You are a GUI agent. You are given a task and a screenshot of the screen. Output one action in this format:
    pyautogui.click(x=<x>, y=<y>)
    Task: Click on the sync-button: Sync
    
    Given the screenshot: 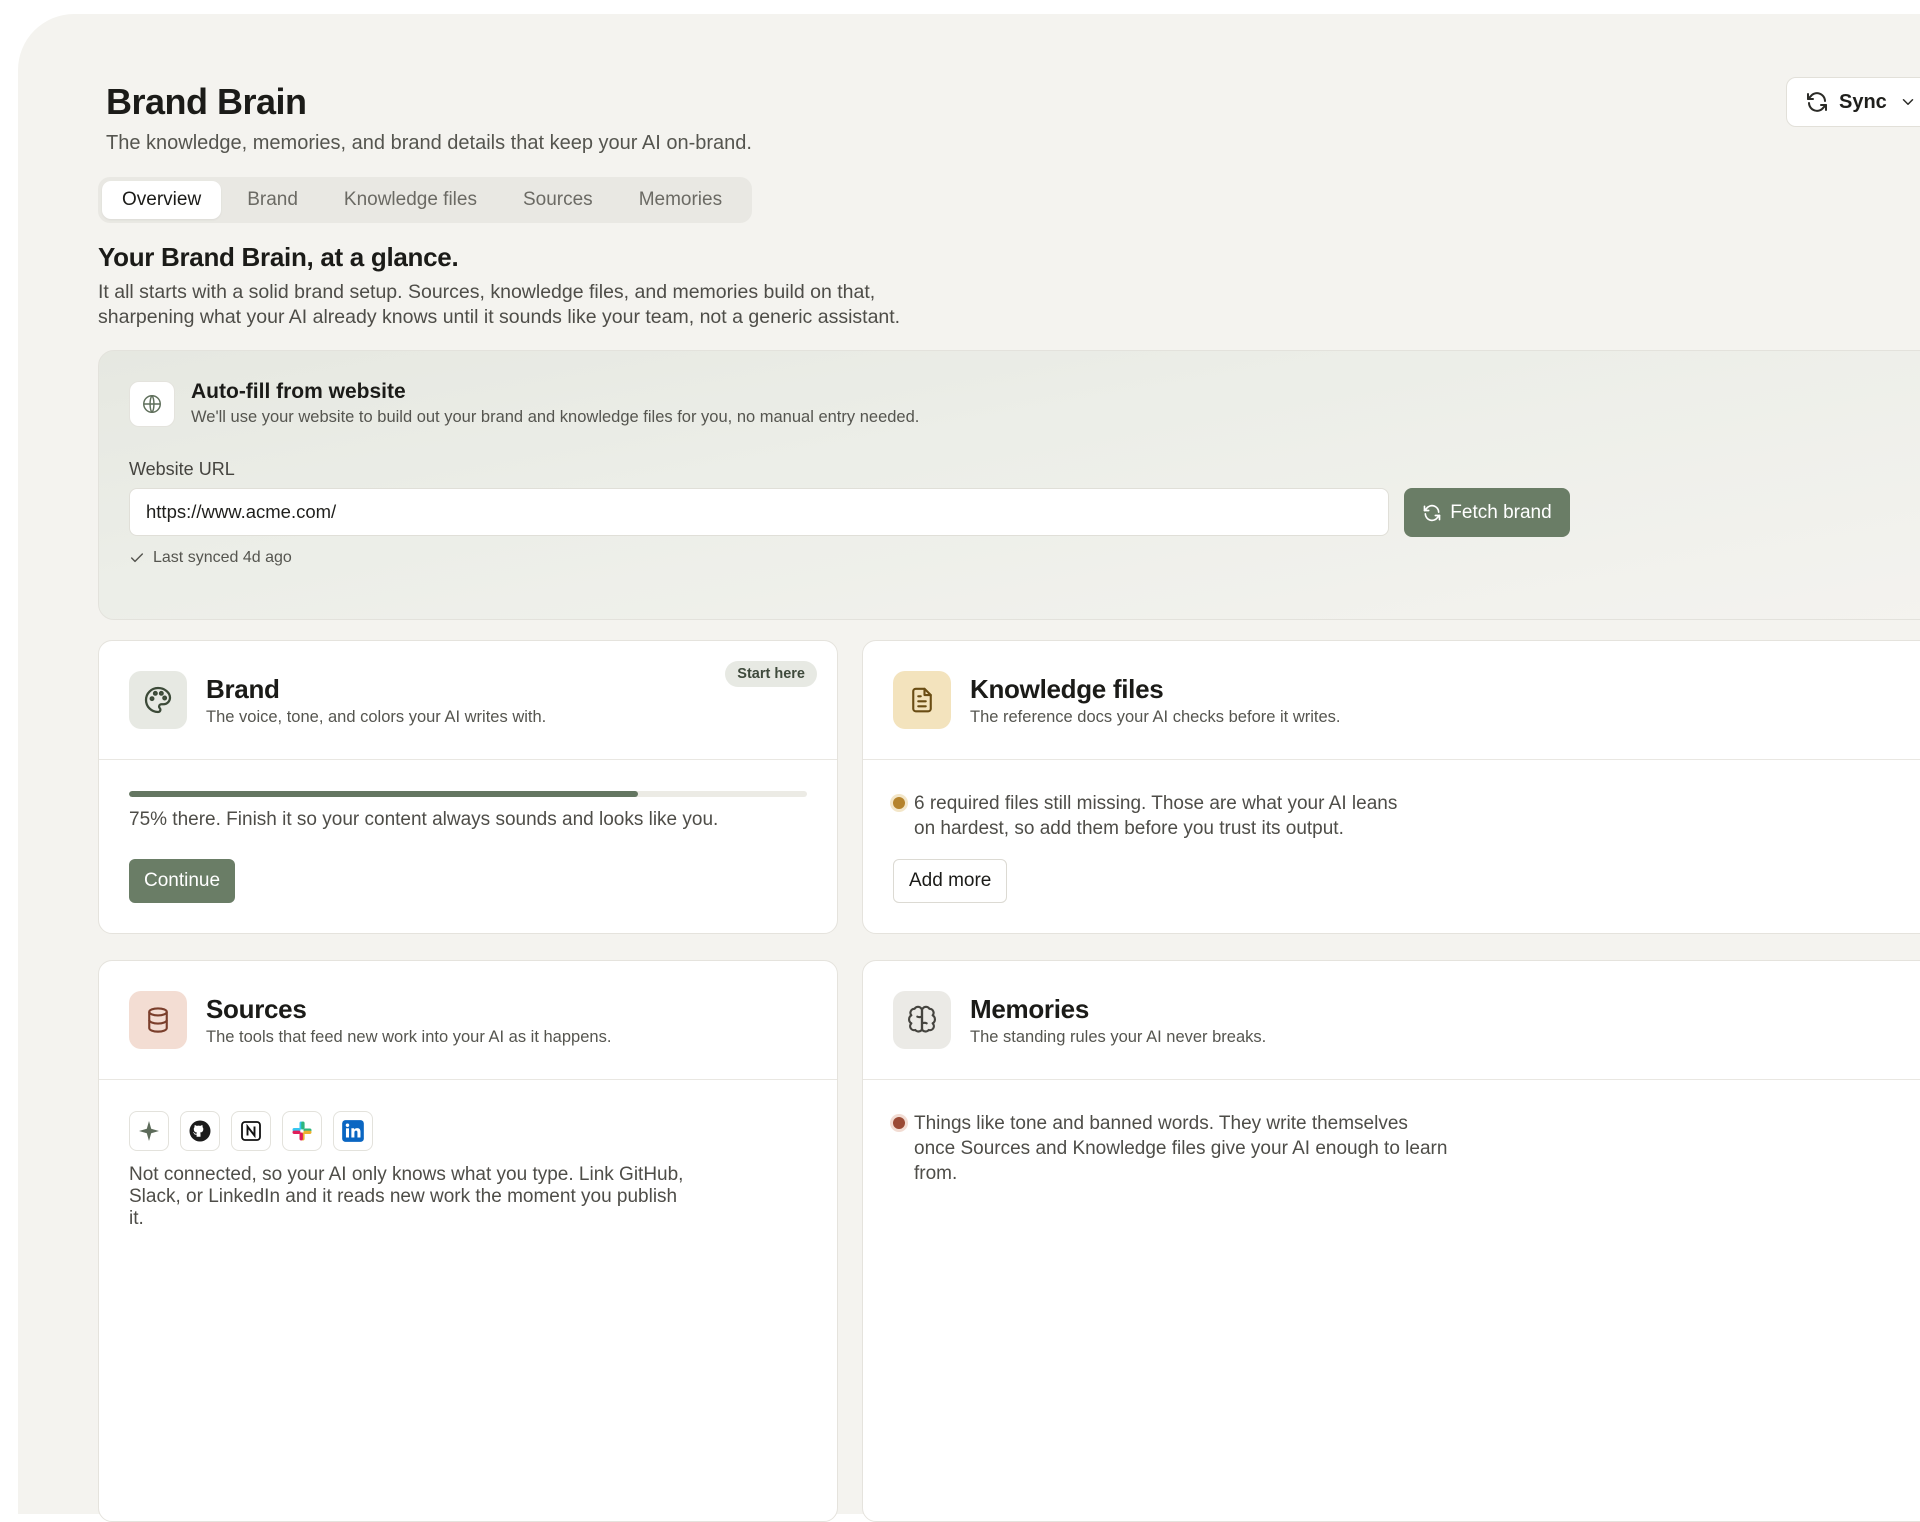 What is the action you would take?
    pyautogui.click(x=1853, y=102)
    